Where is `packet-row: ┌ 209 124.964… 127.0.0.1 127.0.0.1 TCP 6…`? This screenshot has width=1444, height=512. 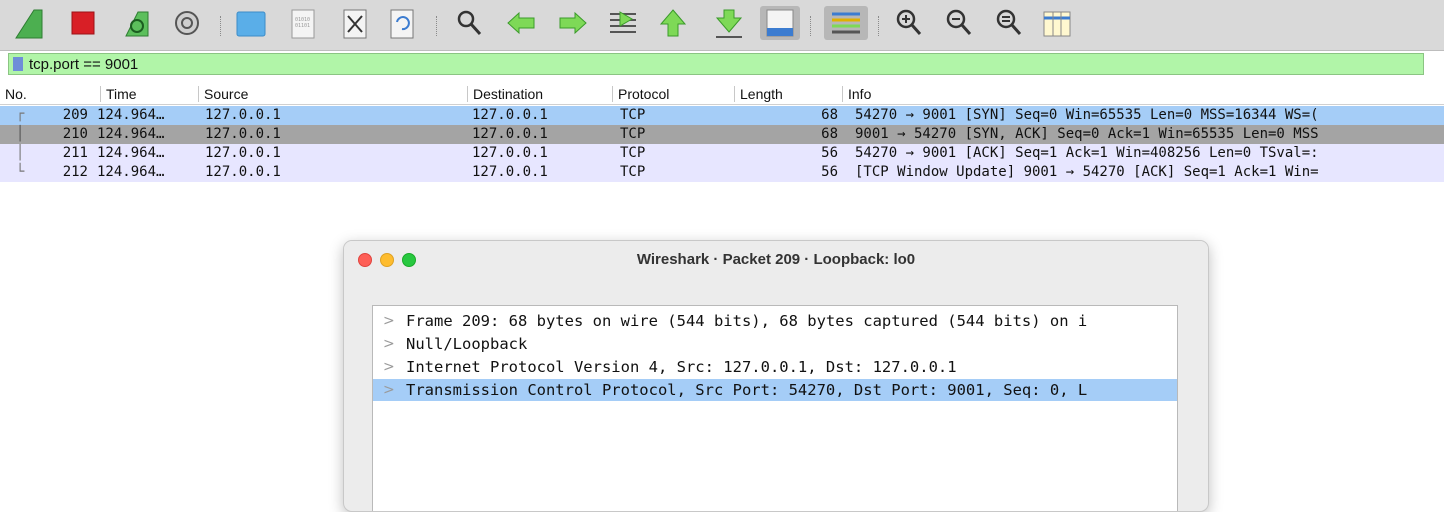
packet-row: ┌ 209 124.964… 127.0.0.1 127.0.0.1 TCP 6… is located at coordinates (722, 115).